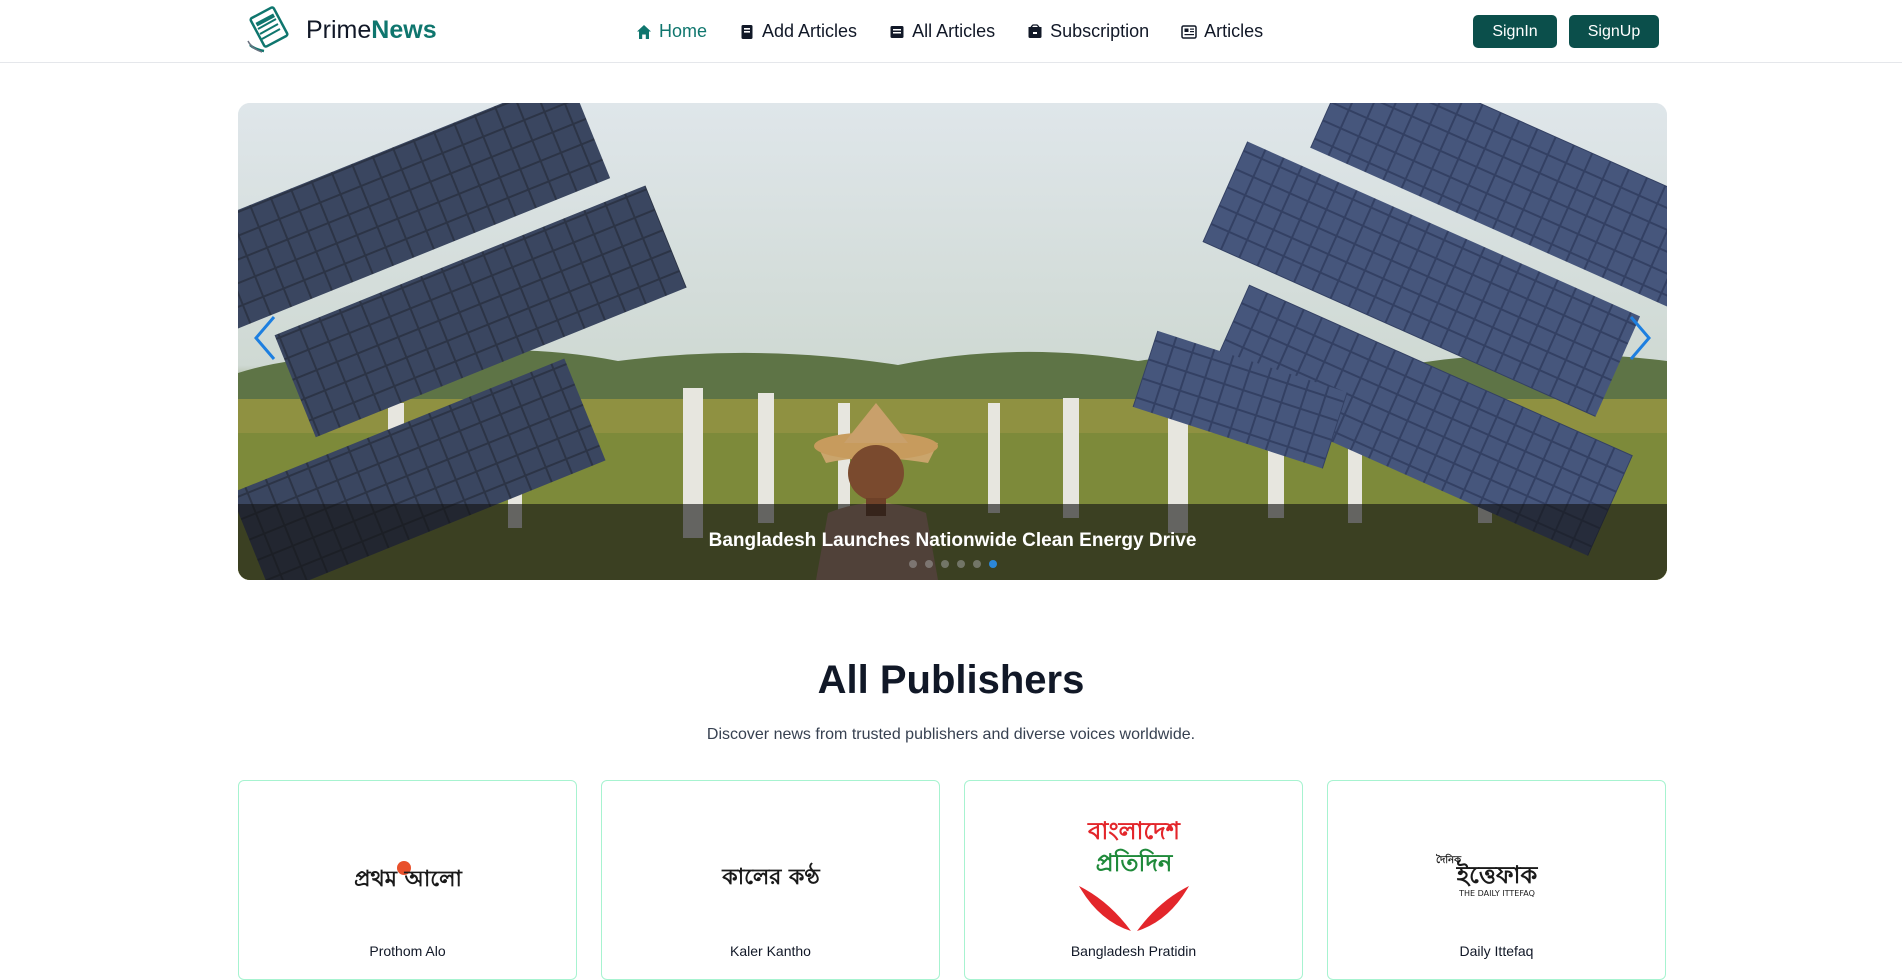 The width and height of the screenshot is (1902, 980). Describe the element at coordinates (1566, 31) in the screenshot. I see `auth-buttons: SignIn SignUp` at that location.